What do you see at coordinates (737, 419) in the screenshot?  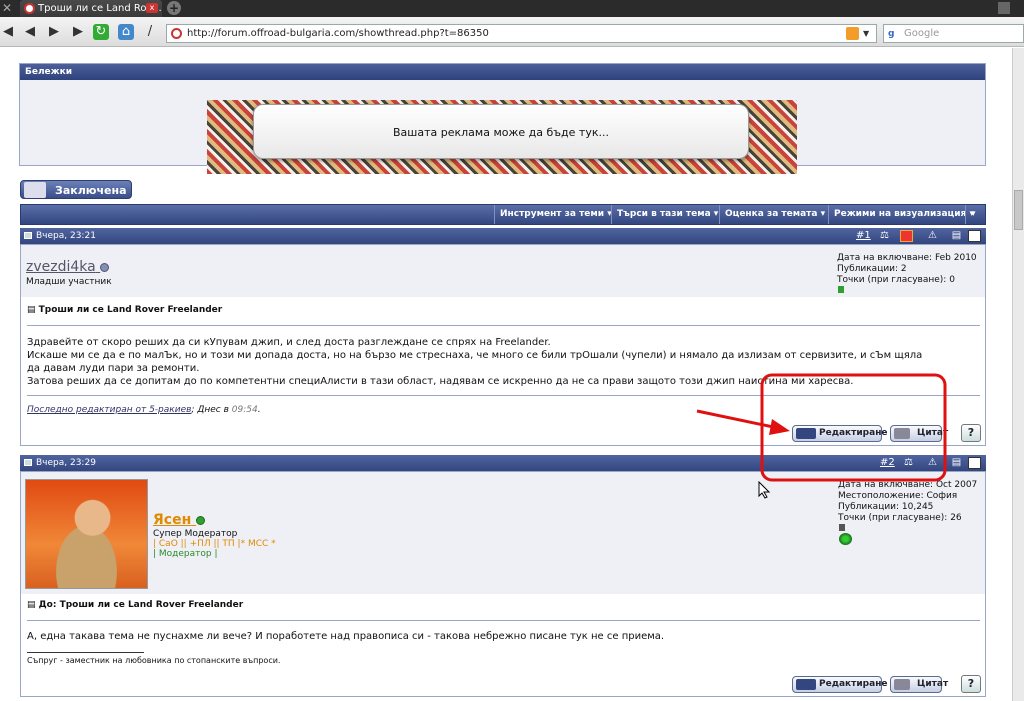 I see `annotation-arrow` at bounding box center [737, 419].